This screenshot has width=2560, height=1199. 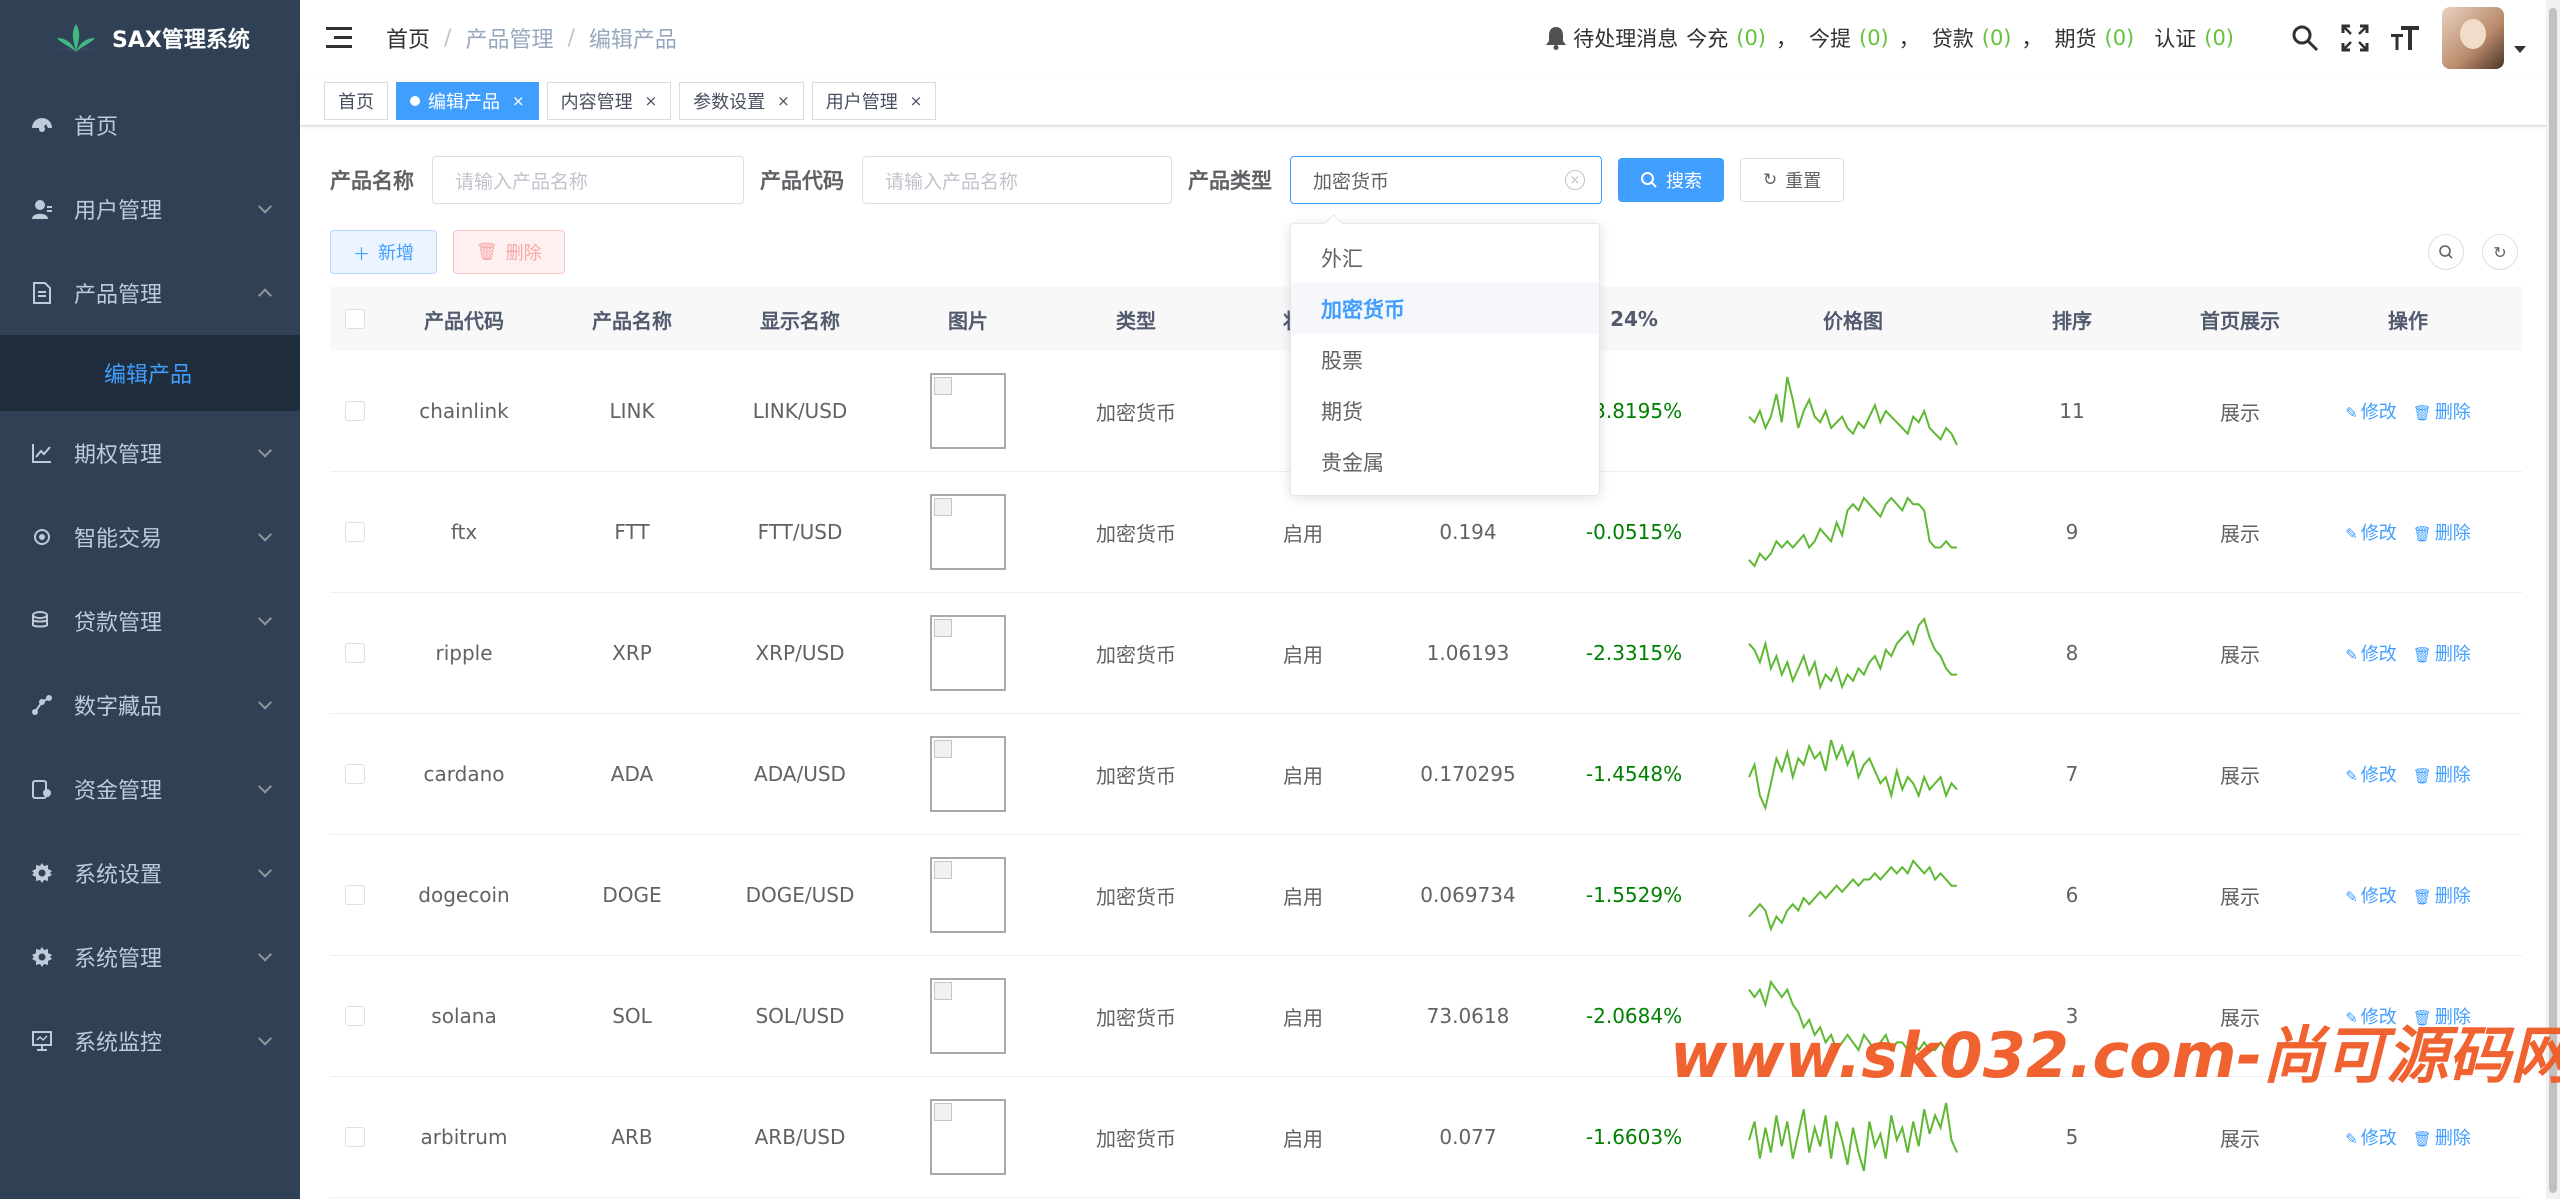 What do you see at coordinates (2500, 252) in the screenshot?
I see `refresh-icon: ↻` at bounding box center [2500, 252].